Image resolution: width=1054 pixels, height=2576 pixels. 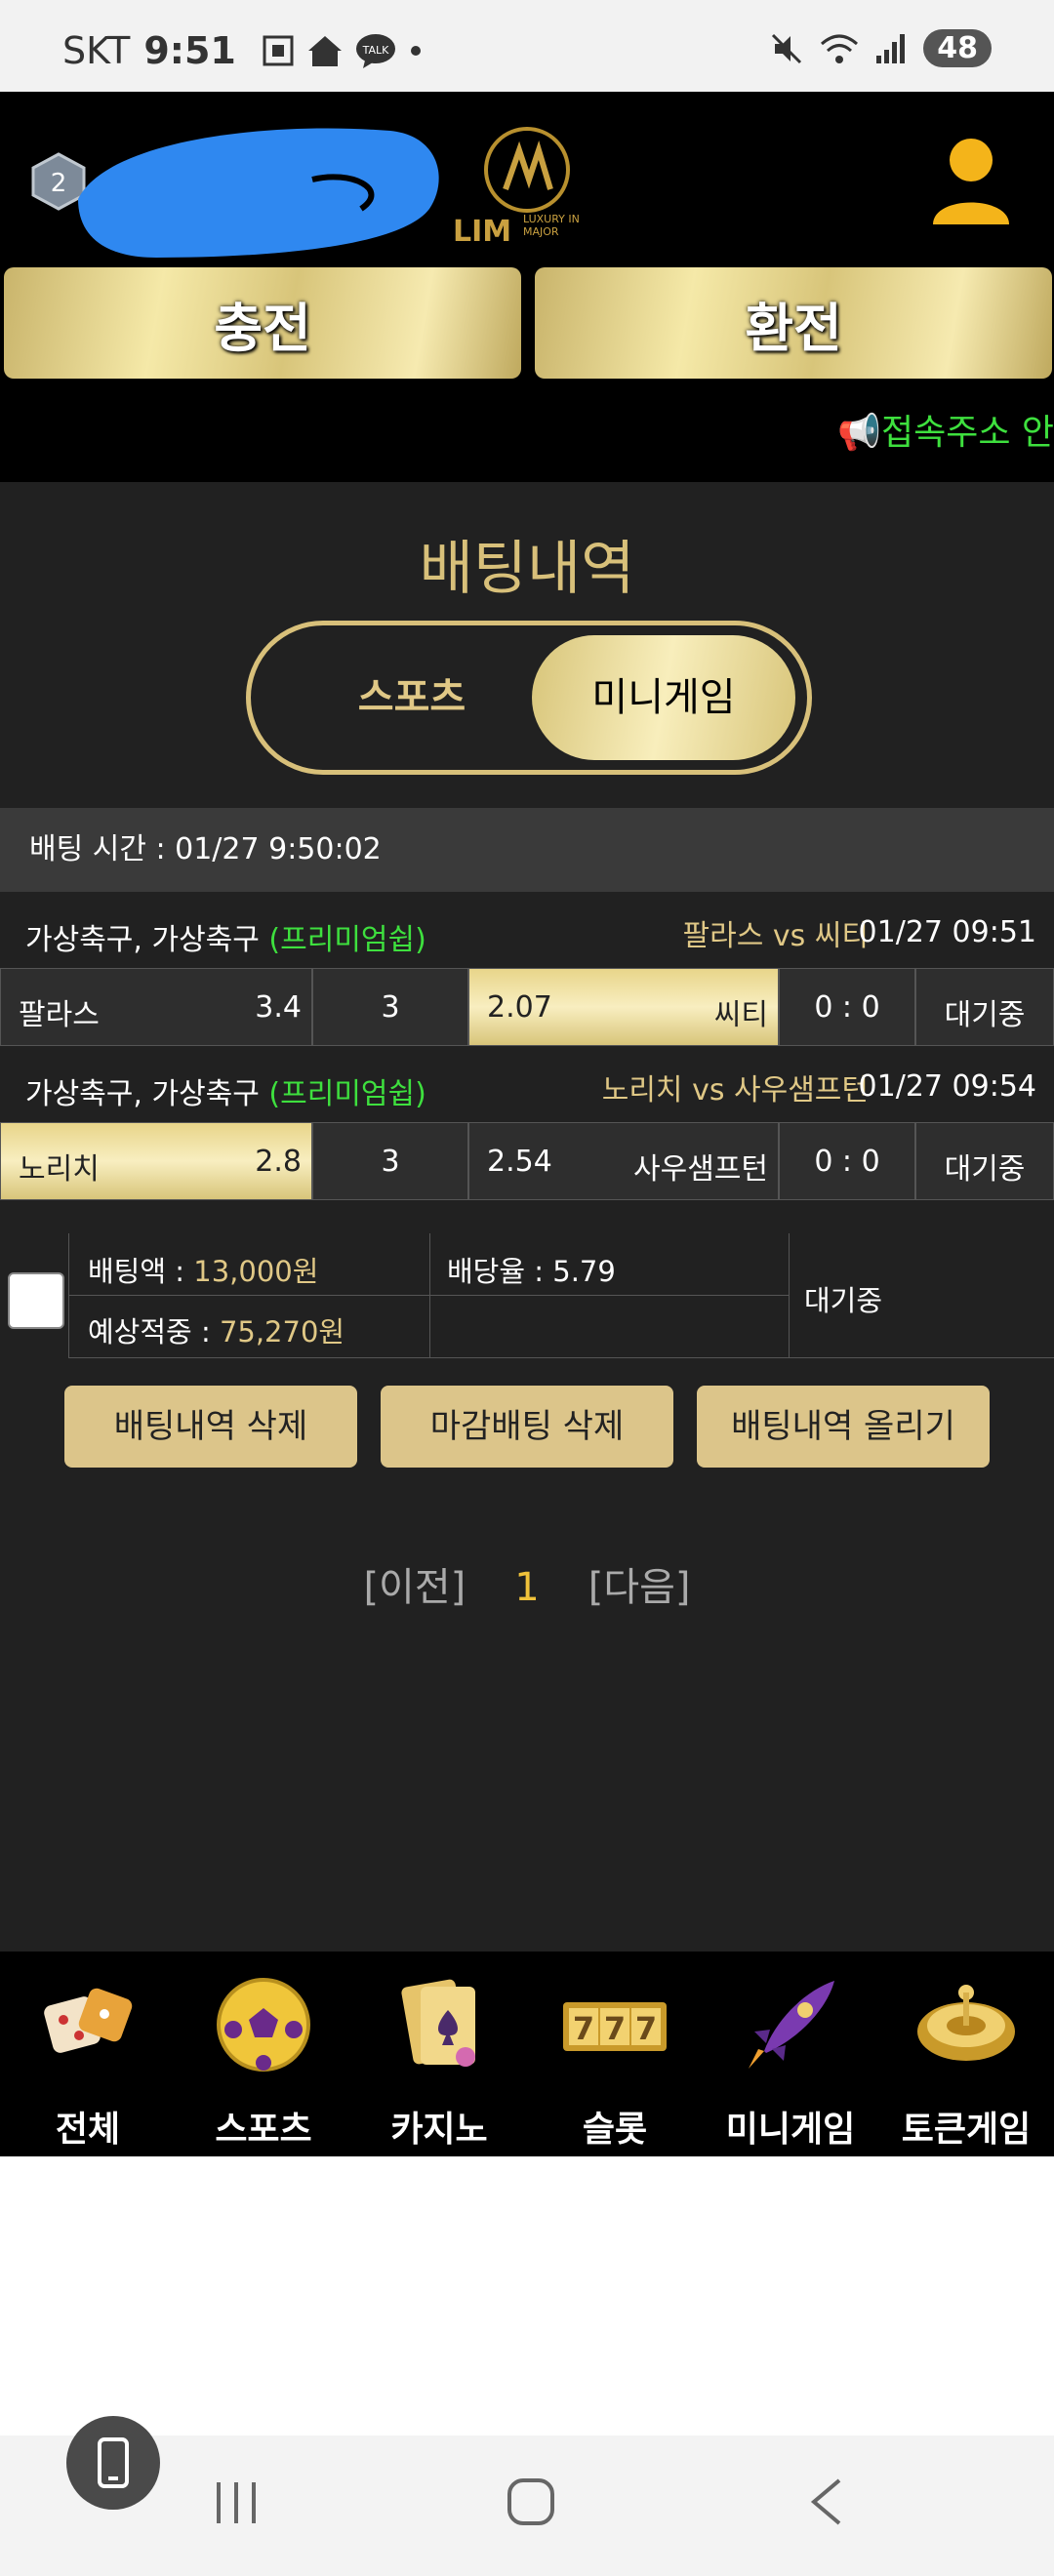 What do you see at coordinates (263, 2025) in the screenshot?
I see `soccer-ball-icon` at bounding box center [263, 2025].